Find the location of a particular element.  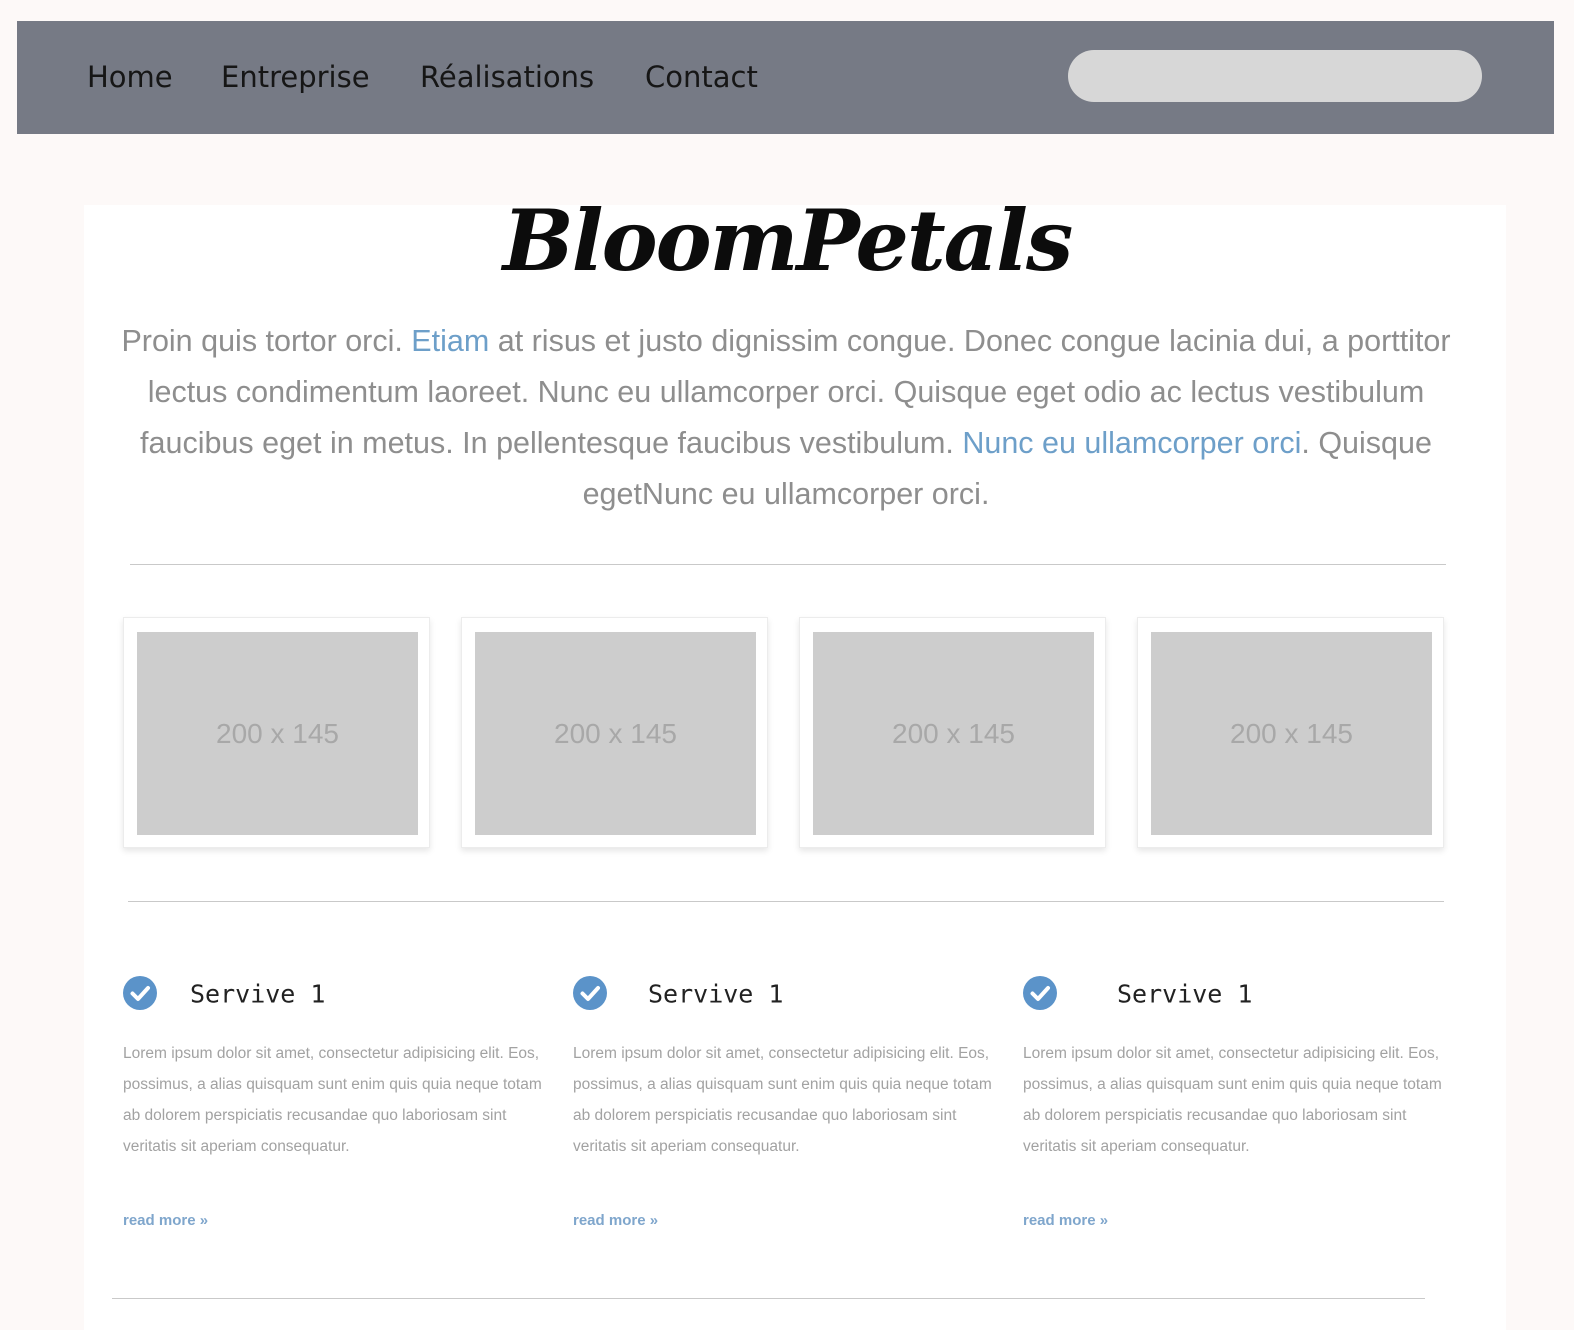

gallery-thumbnail-1: 200 x 145 is located at coordinates (276, 732).